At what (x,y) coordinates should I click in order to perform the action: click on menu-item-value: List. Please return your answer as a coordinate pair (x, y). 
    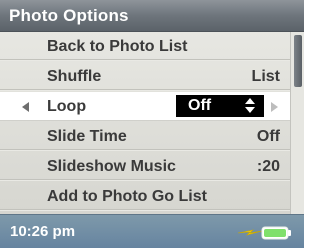
    Looking at the image, I should click on (265, 76).